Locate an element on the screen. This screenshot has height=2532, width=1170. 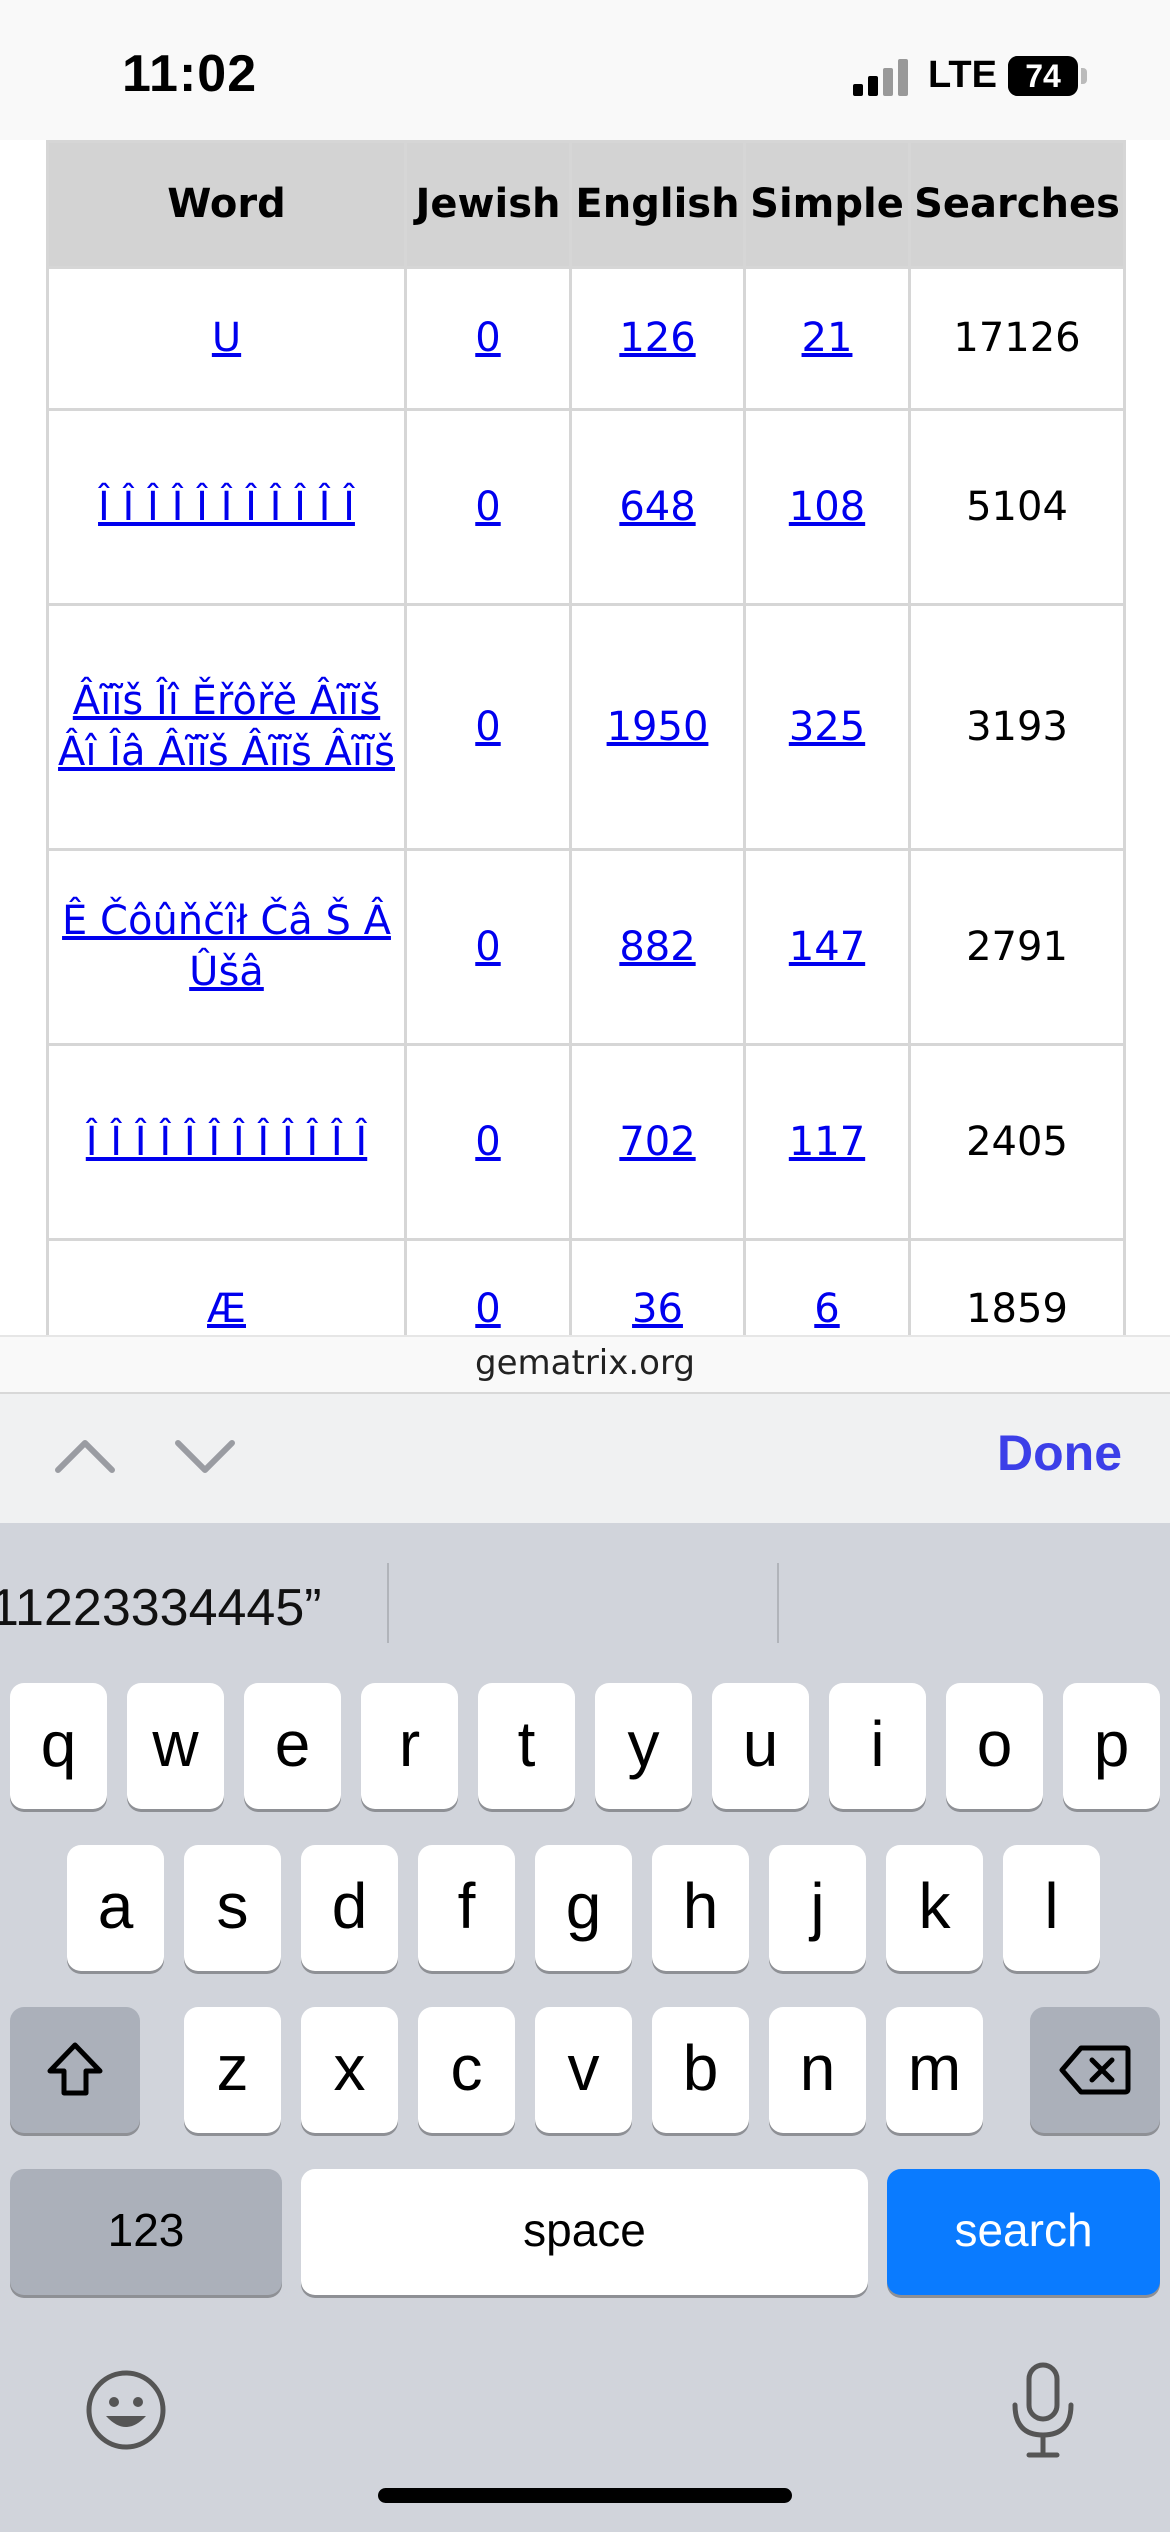
battery-icon: 74 is located at coordinates (1043, 76).